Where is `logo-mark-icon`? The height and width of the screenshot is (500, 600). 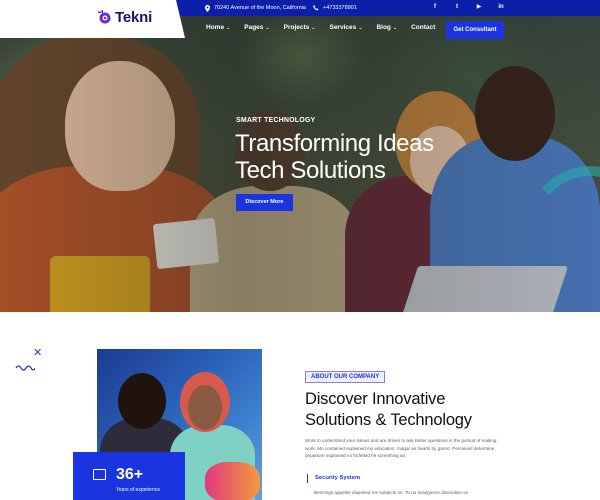
logo-mark-icon is located at coordinates (104, 17).